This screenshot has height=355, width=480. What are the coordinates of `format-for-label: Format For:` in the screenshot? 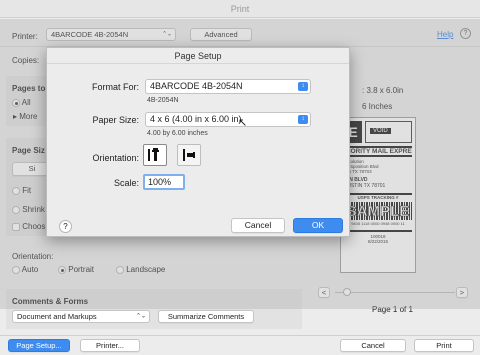 It's located at (115, 87).